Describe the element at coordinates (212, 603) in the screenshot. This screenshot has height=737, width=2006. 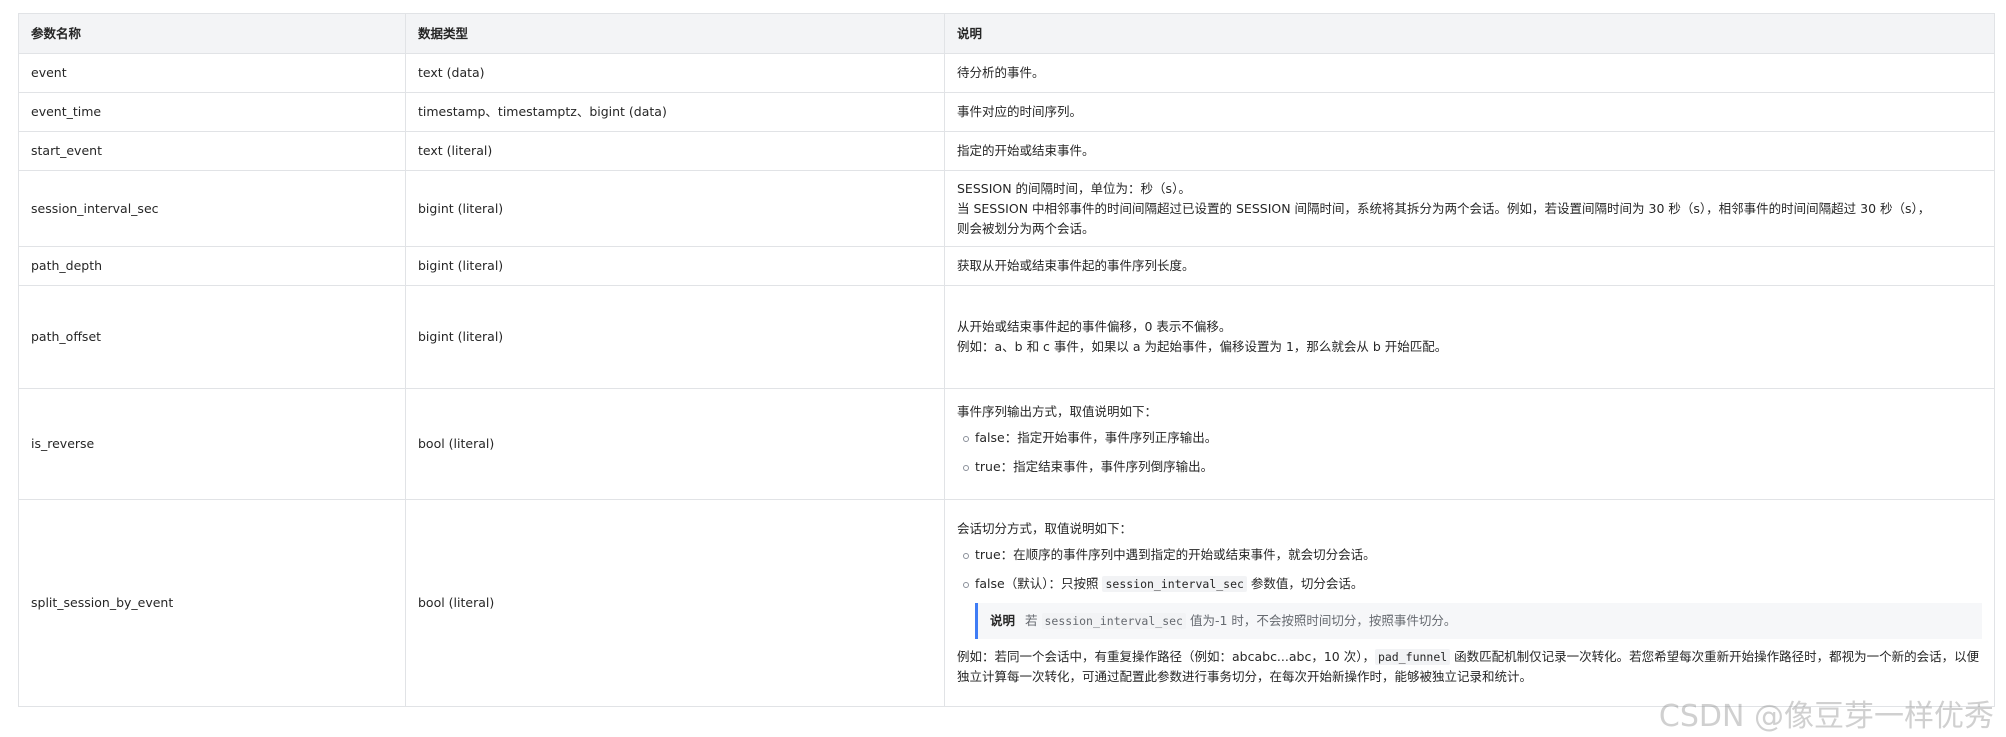
I see `param-name: split_session_by_event` at that location.